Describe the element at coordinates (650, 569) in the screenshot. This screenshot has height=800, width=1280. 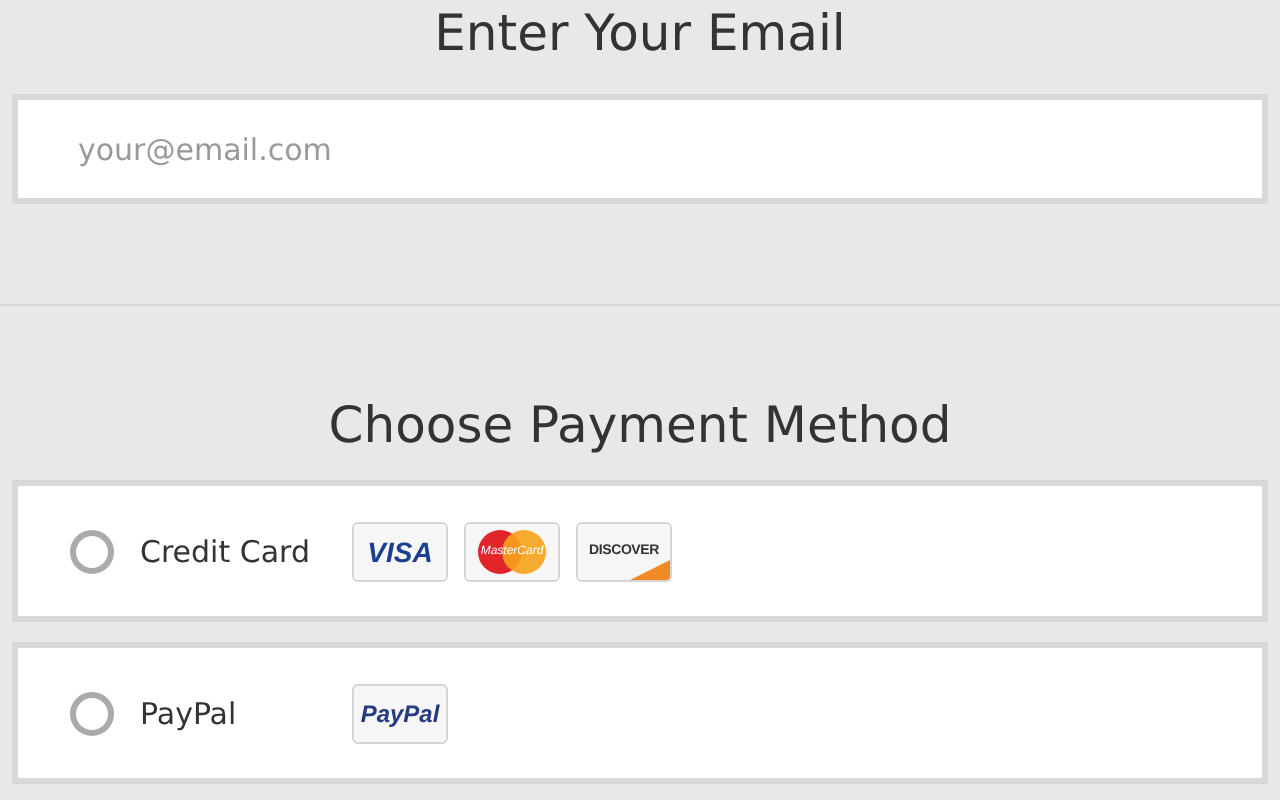
I see `corner-stripe-icon` at that location.